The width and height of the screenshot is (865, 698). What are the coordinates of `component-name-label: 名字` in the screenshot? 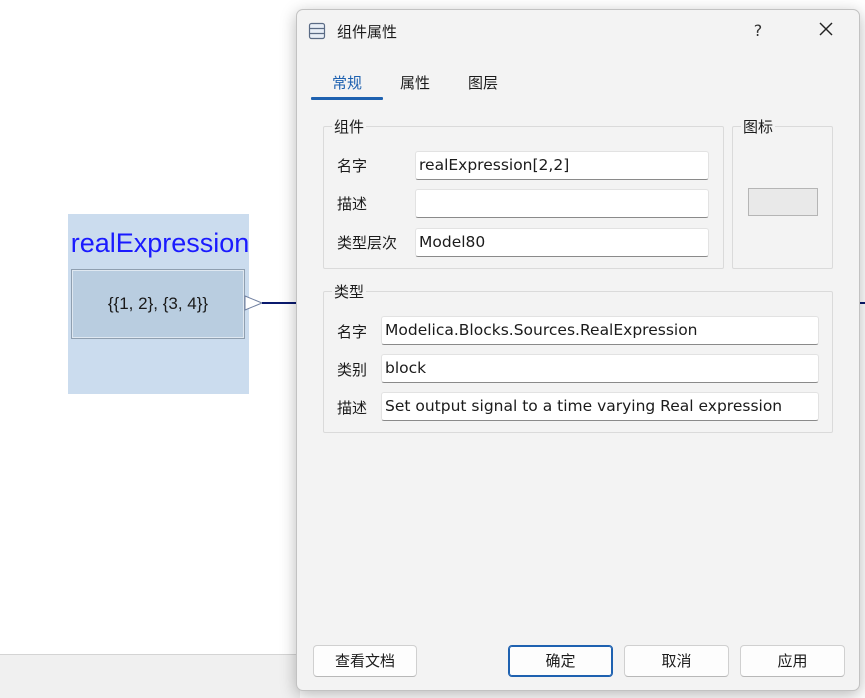 It's located at (352, 166).